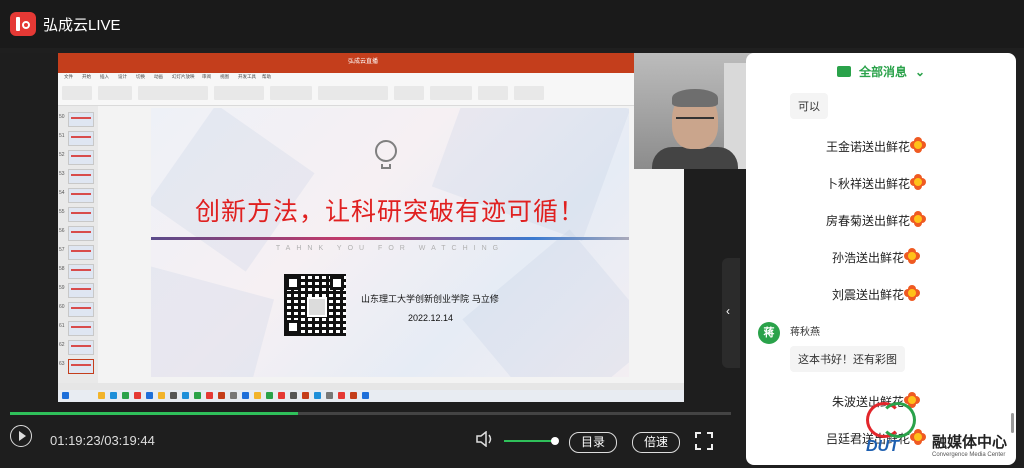 This screenshot has height=468, width=1024. What do you see at coordinates (62, 136) in the screenshot?
I see `thumb-number: 51` at bounding box center [62, 136].